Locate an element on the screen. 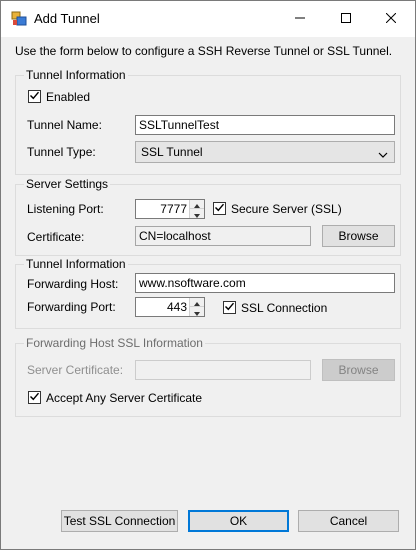 The image size is (416, 550). accept-any-cert-label: Accept Any Server Certificate is located at coordinates (124, 398).